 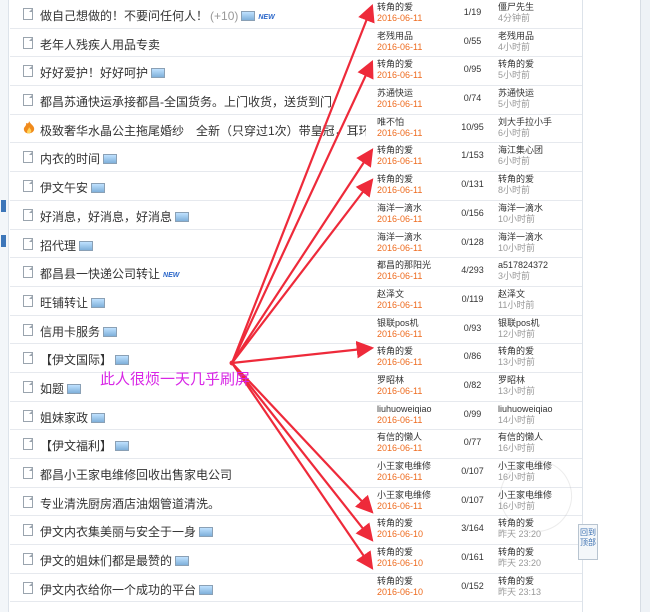 I want to click on reply-view-count: 0/152, so click(x=472, y=585).